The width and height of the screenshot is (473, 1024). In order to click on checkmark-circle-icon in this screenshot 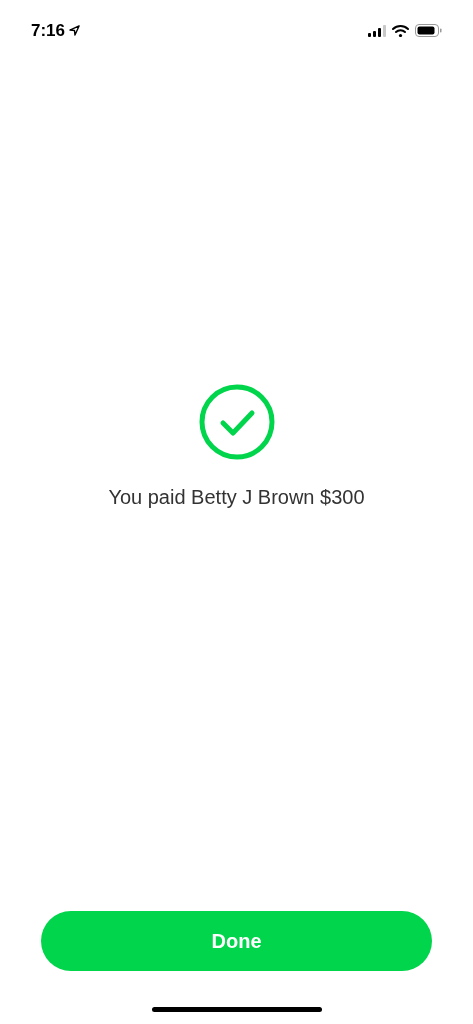, I will do `click(236, 421)`.